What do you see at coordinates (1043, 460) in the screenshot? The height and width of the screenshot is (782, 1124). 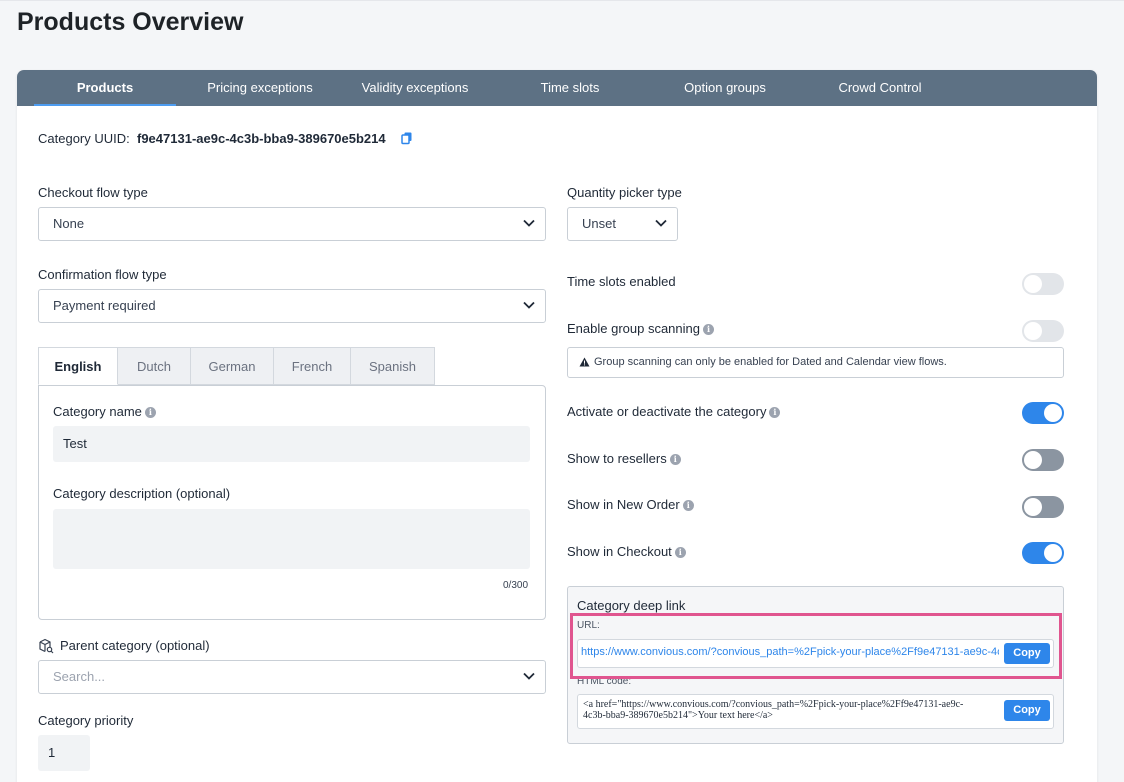 I see `resellers-toggle` at bounding box center [1043, 460].